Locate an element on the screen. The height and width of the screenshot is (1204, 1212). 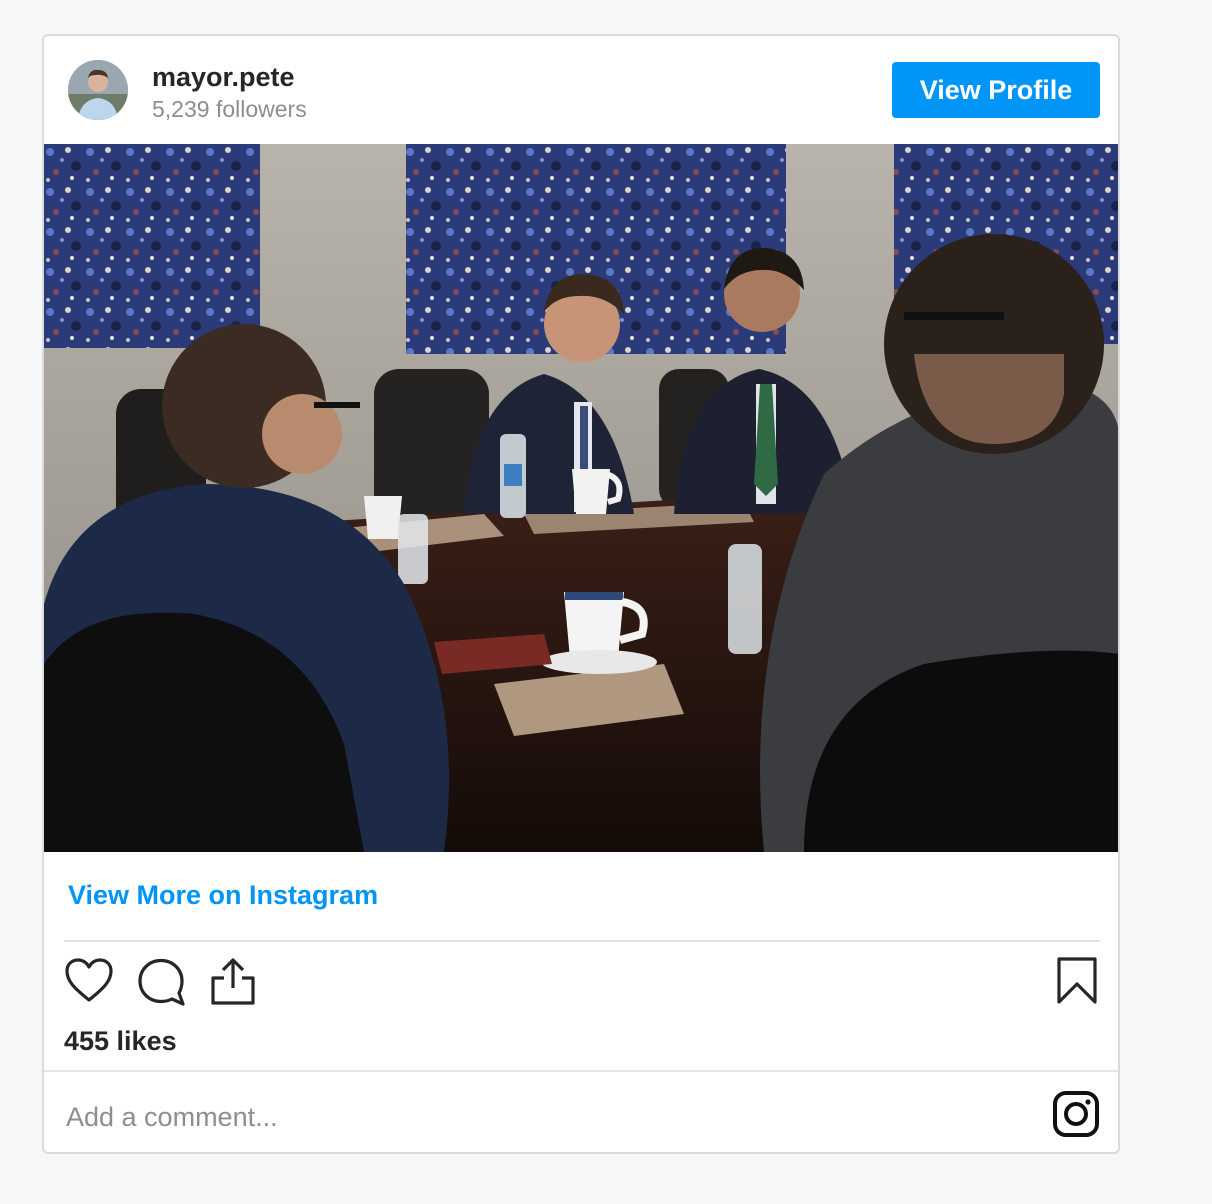
likes-count: 455 likes is located at coordinates (120, 1041).